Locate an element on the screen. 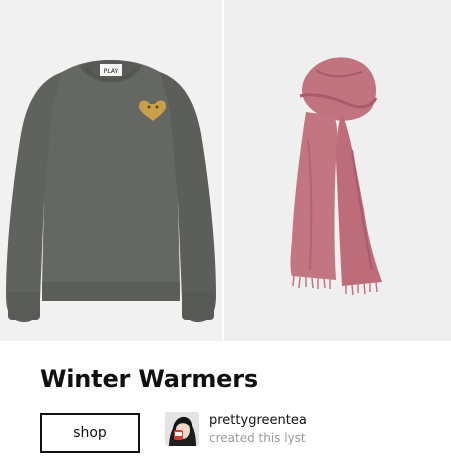 This screenshot has height=462, width=451. creator-info: prettygreentea created this lyst is located at coordinates (236, 429).